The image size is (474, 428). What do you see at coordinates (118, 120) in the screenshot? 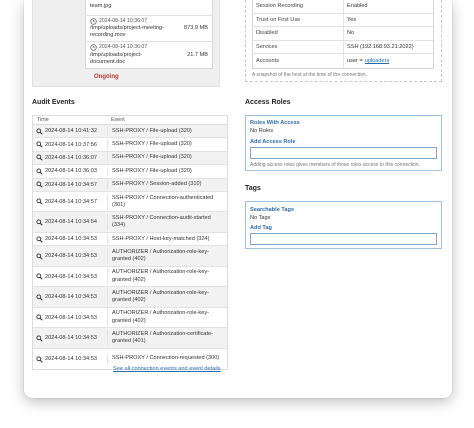
I see `column-header-event: Event` at bounding box center [118, 120].